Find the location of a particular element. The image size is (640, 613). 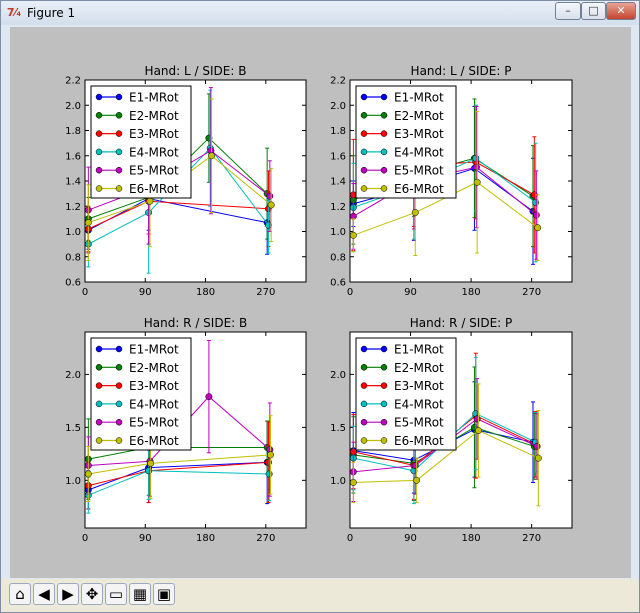

close-button: ✕ is located at coordinates (621, 11).